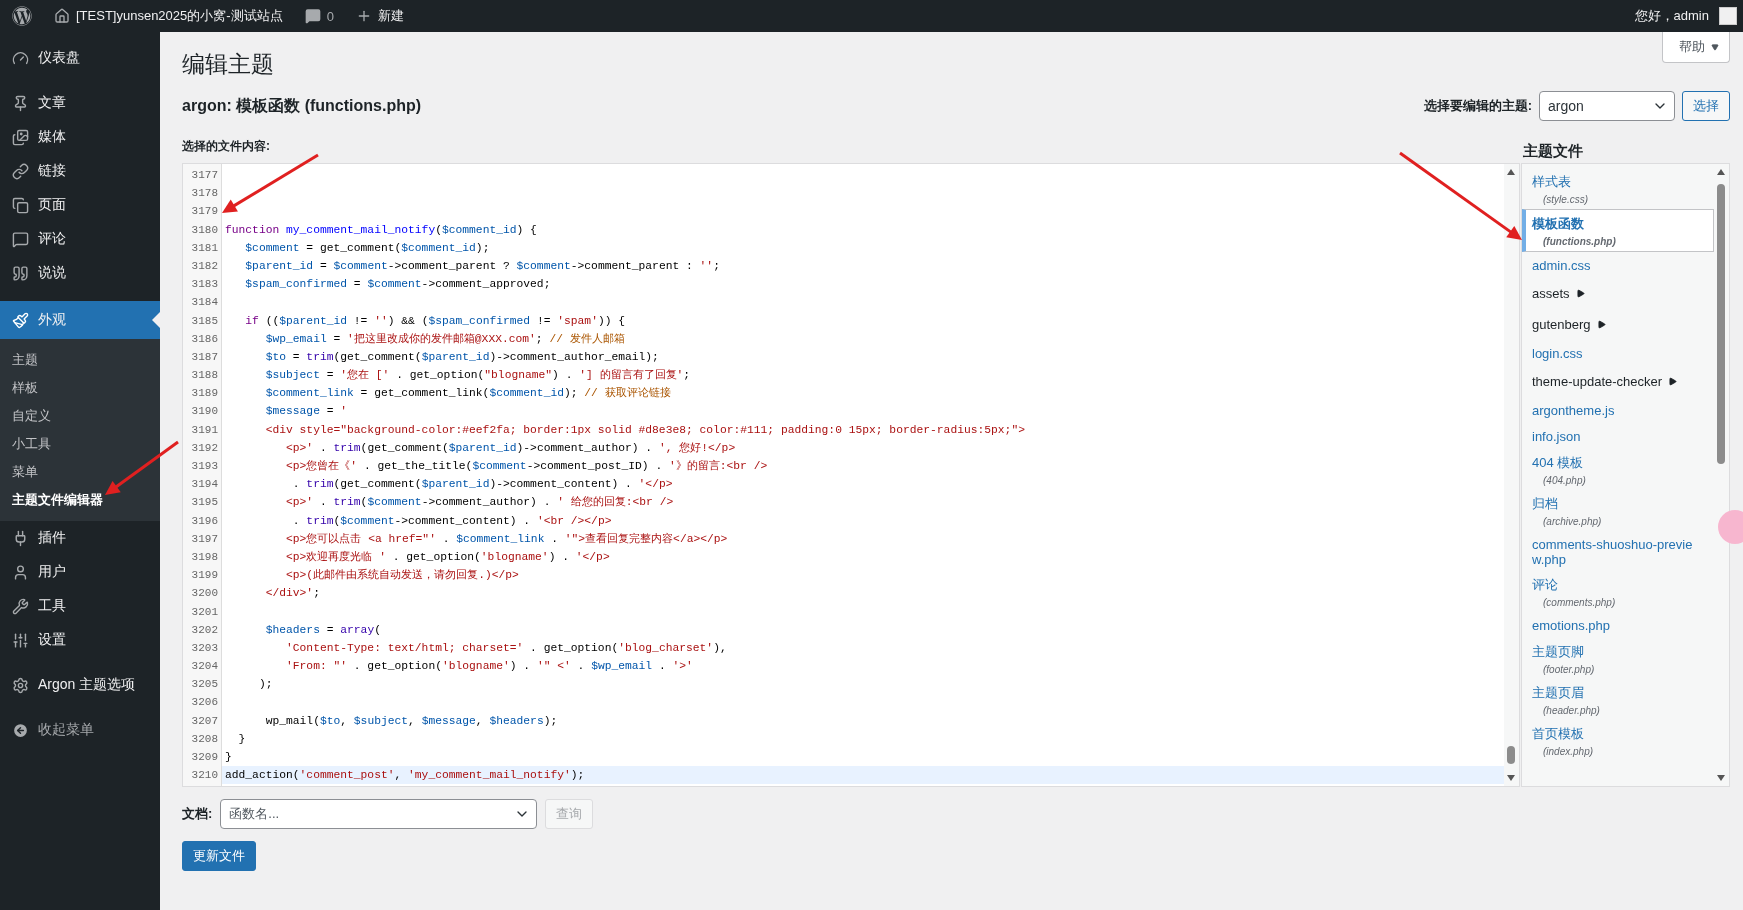 Image resolution: width=1743 pixels, height=910 pixels. I want to click on line-number: 3199, so click(204, 576).